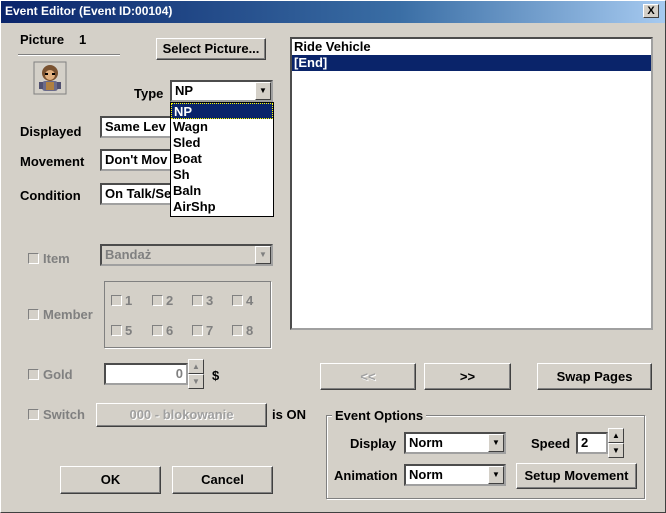 The image size is (666, 513). I want to click on title-bar: Event Editor (Event ID:00104) X, so click(333, 12).